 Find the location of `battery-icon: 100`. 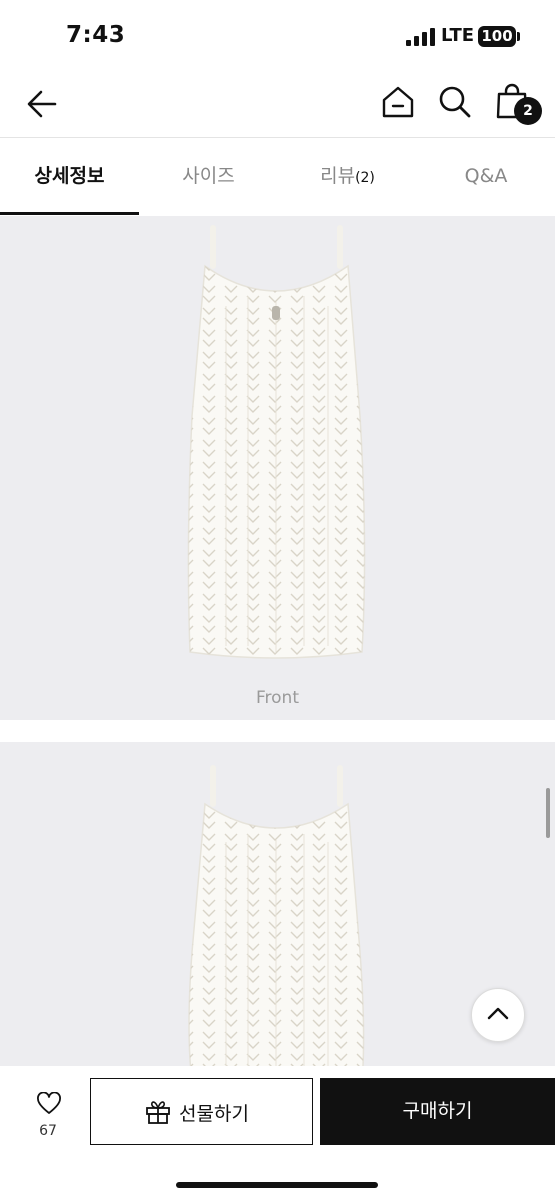

battery-icon: 100 is located at coordinates (497, 36).